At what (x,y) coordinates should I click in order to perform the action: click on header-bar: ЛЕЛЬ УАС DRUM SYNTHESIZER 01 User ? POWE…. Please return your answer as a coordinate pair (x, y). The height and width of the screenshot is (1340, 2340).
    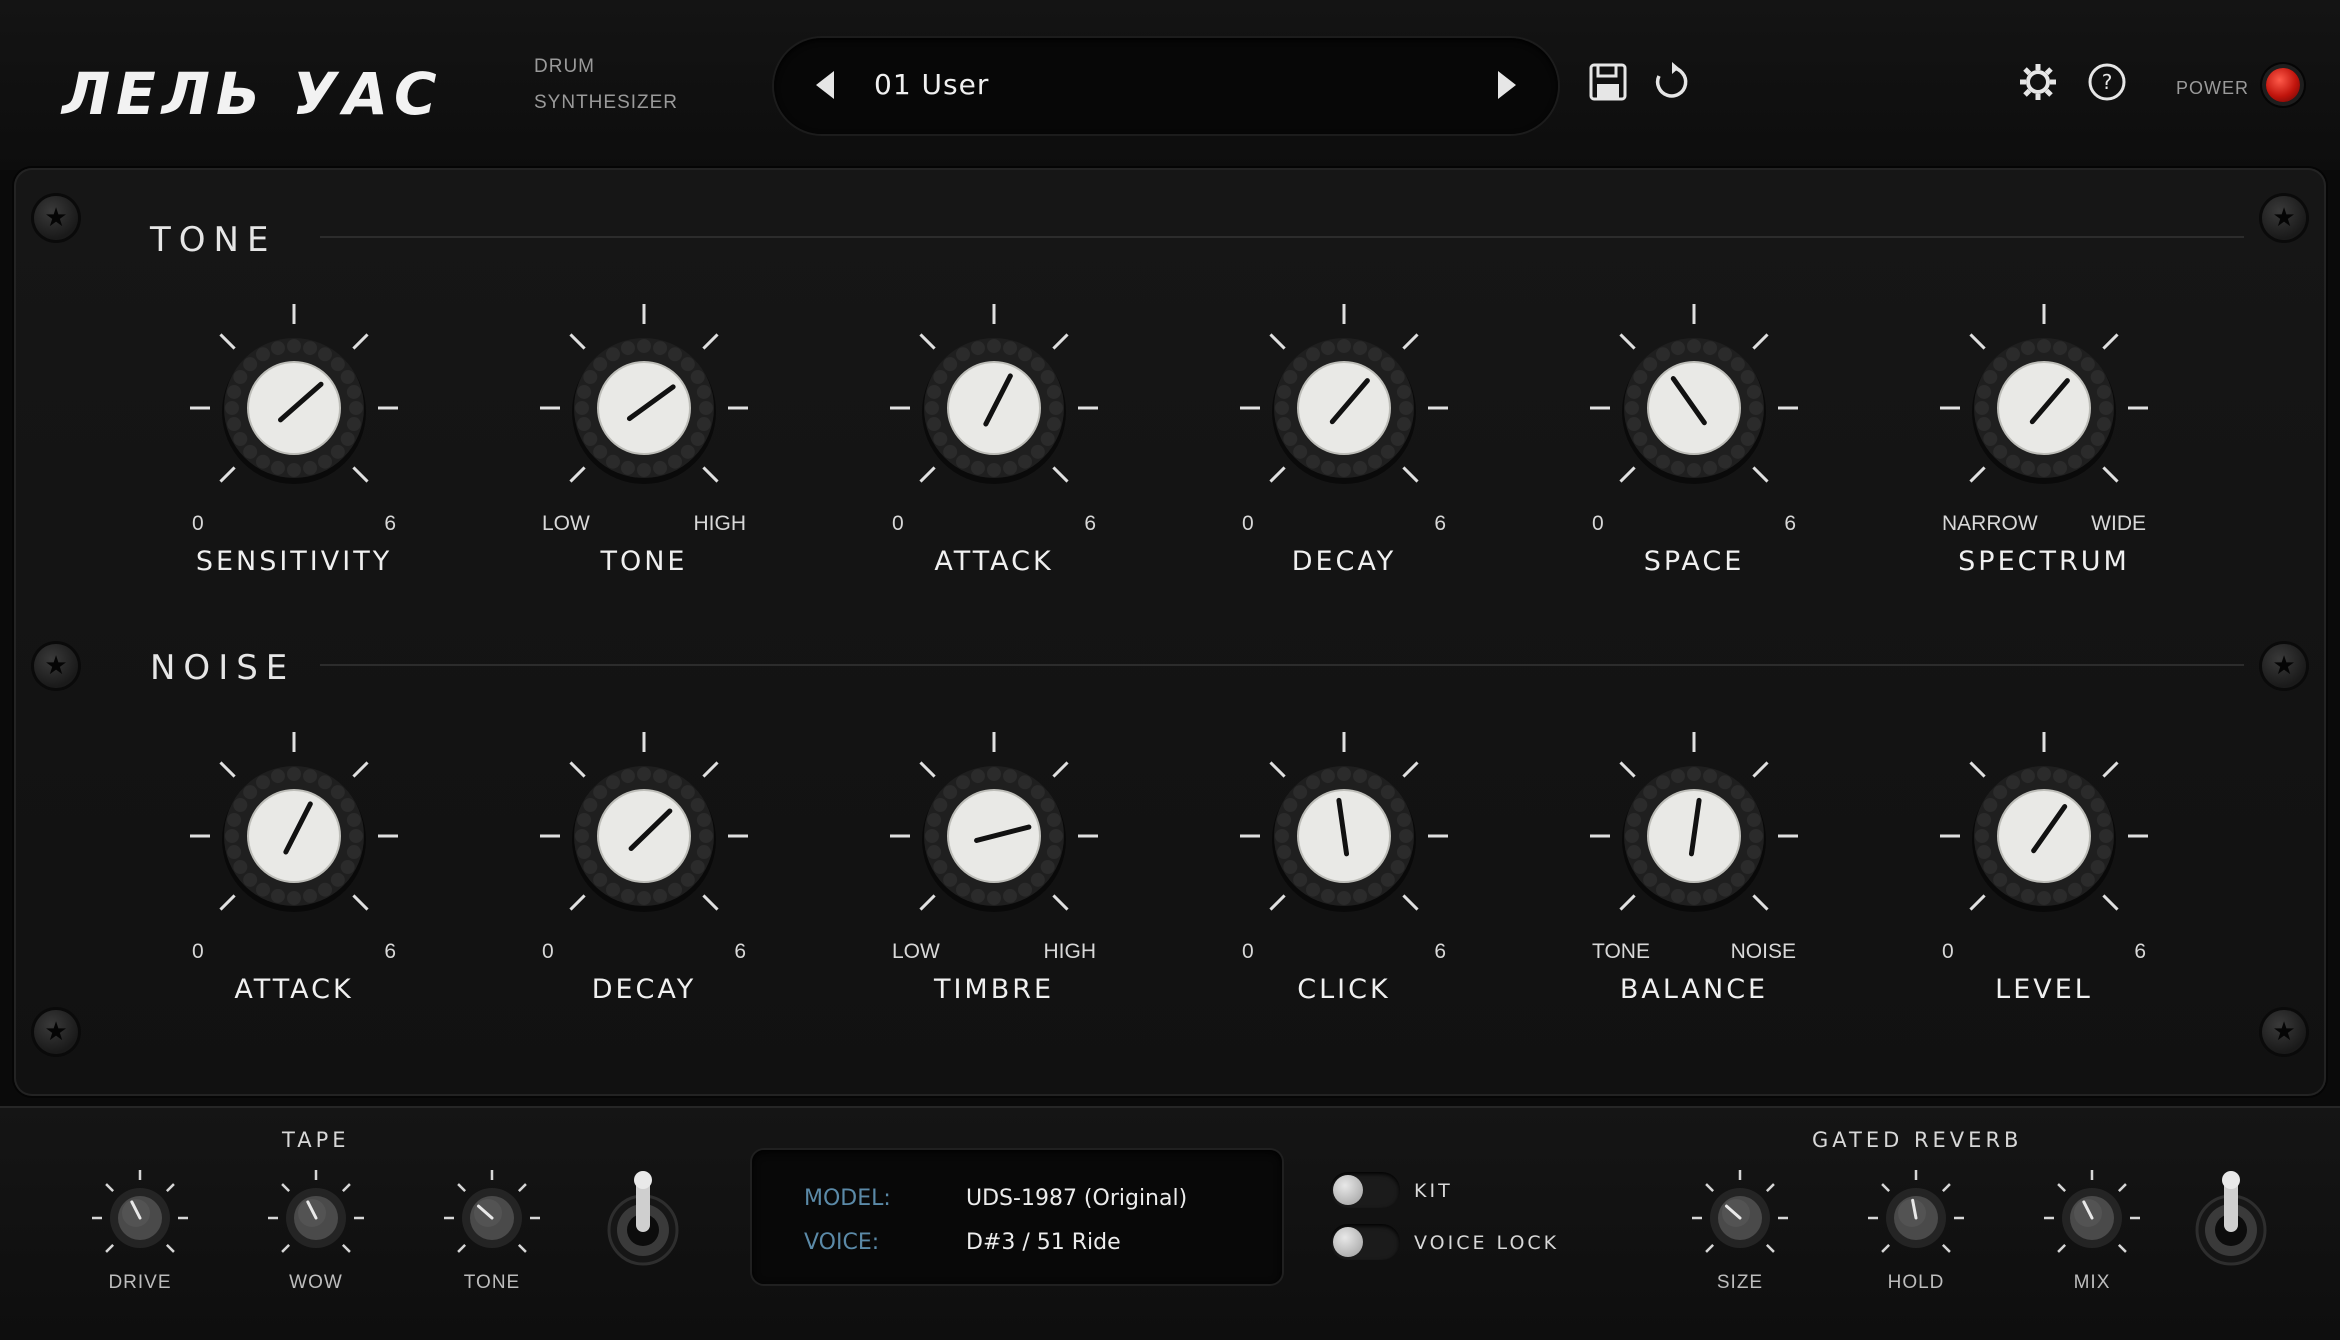
    Looking at the image, I should click on (1170, 85).